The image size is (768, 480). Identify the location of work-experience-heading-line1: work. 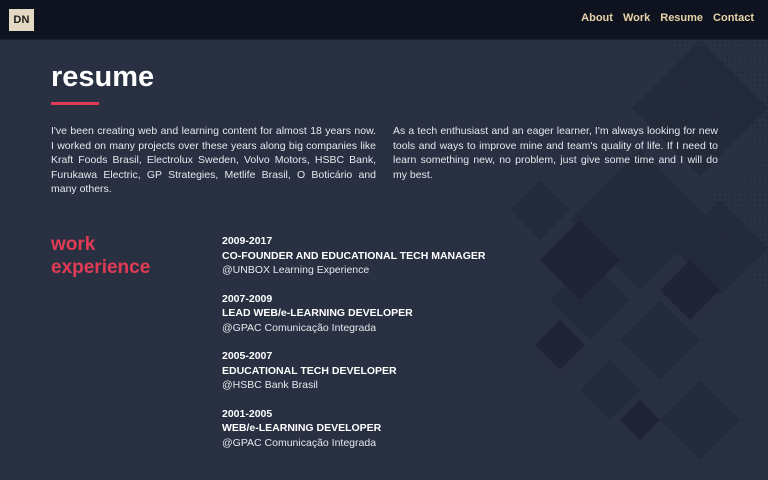
(73, 244).